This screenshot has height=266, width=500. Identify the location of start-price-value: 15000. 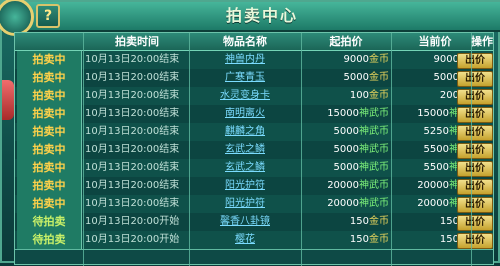
(343, 113).